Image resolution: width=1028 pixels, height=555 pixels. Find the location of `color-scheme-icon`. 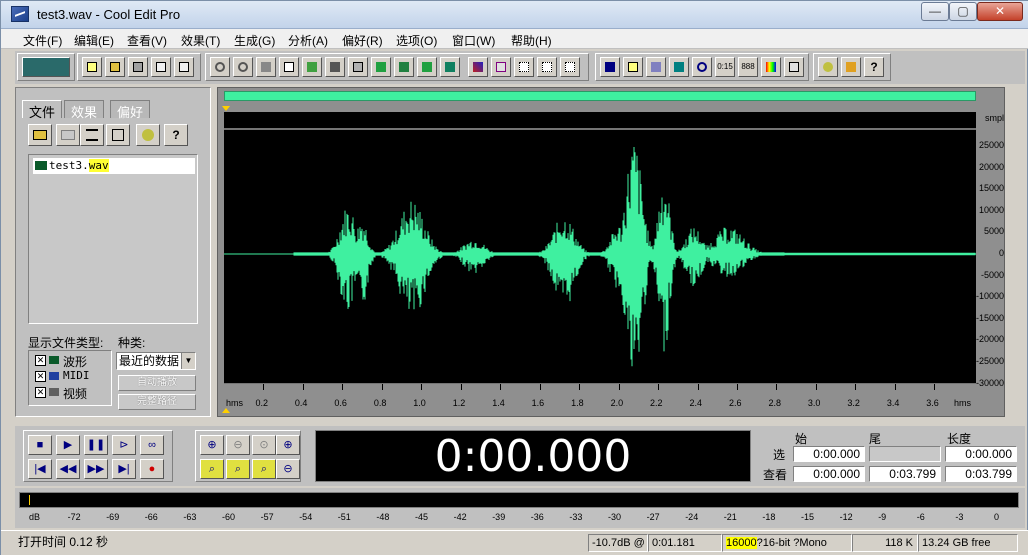

color-scheme-icon is located at coordinates (771, 67).